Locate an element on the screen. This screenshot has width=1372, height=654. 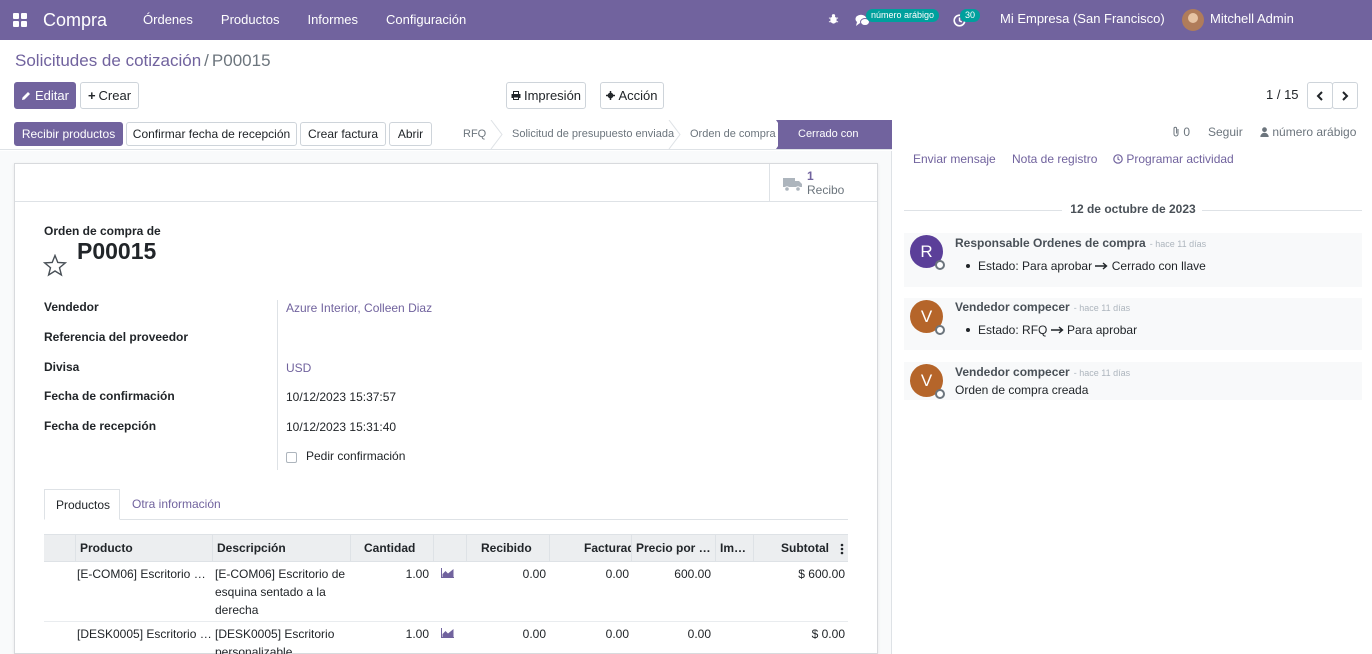
tracking-to: Para aprobar is located at coordinates (1102, 330).